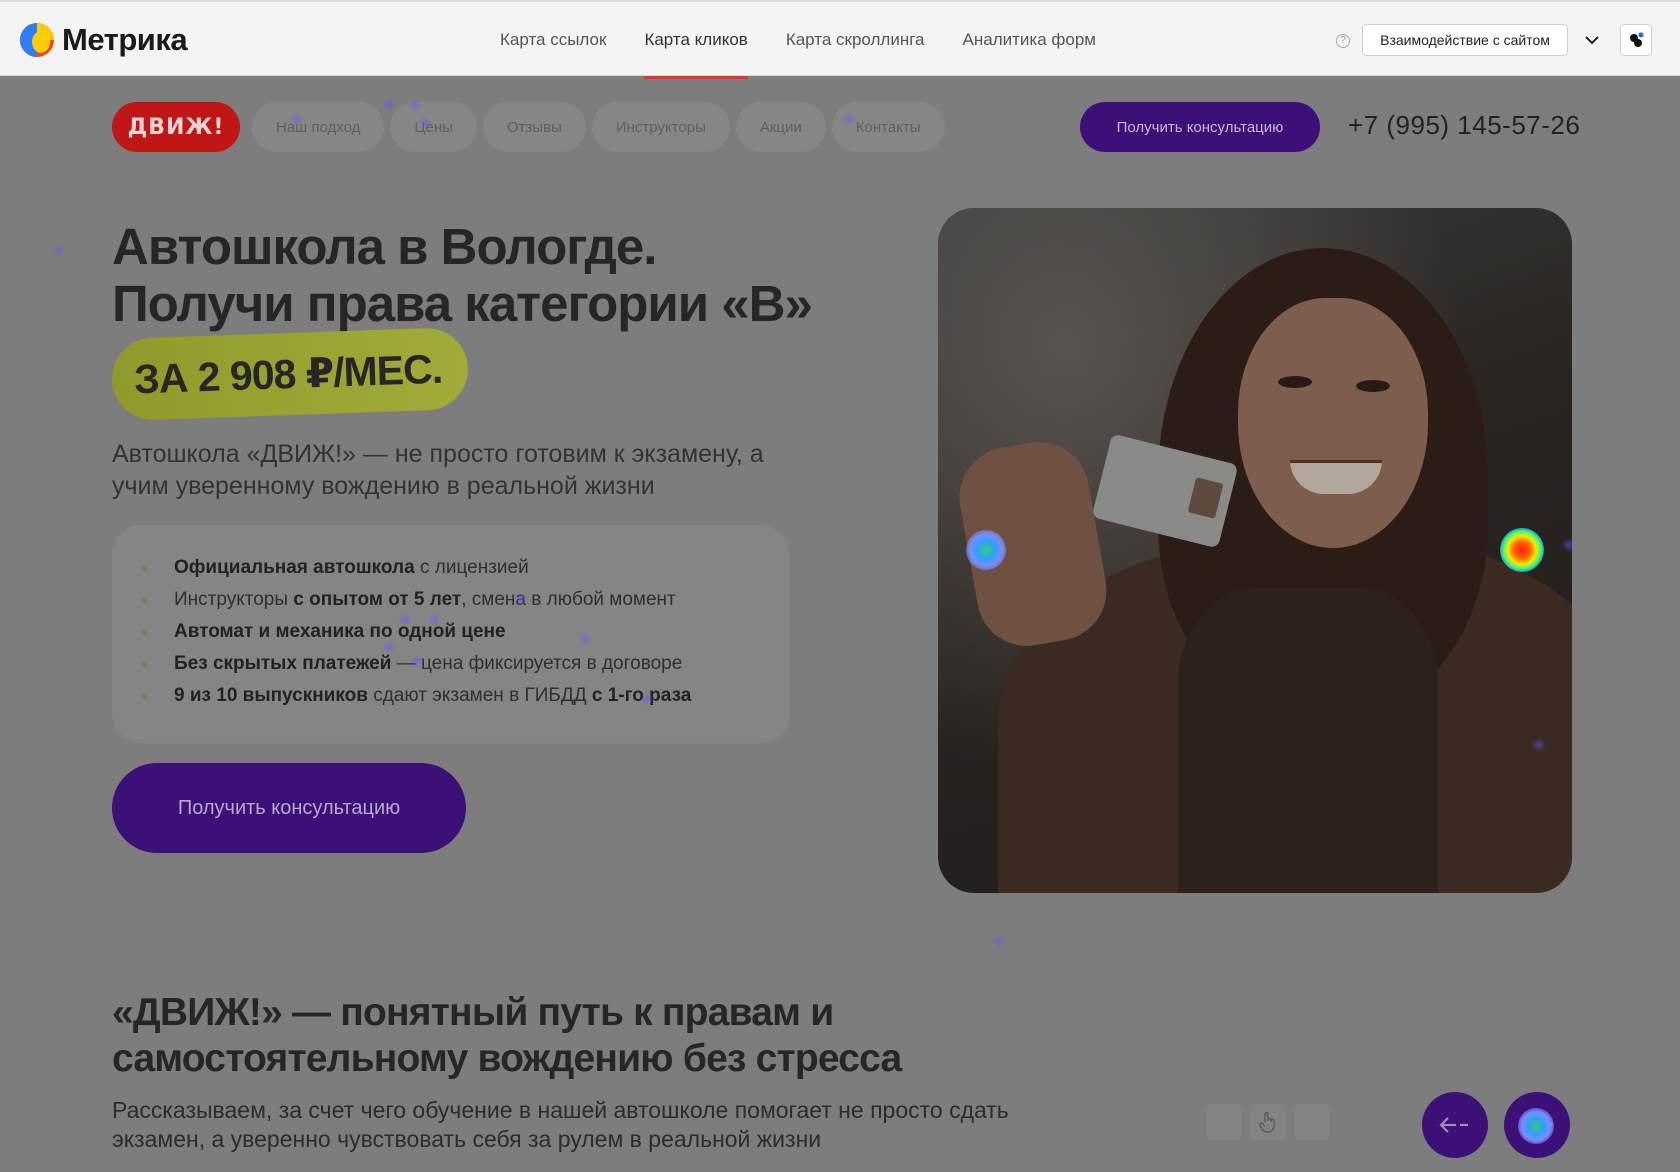 The image size is (1680, 1172). Describe the element at coordinates (1592, 40) in the screenshot. I see `chevron-down-icon` at that location.